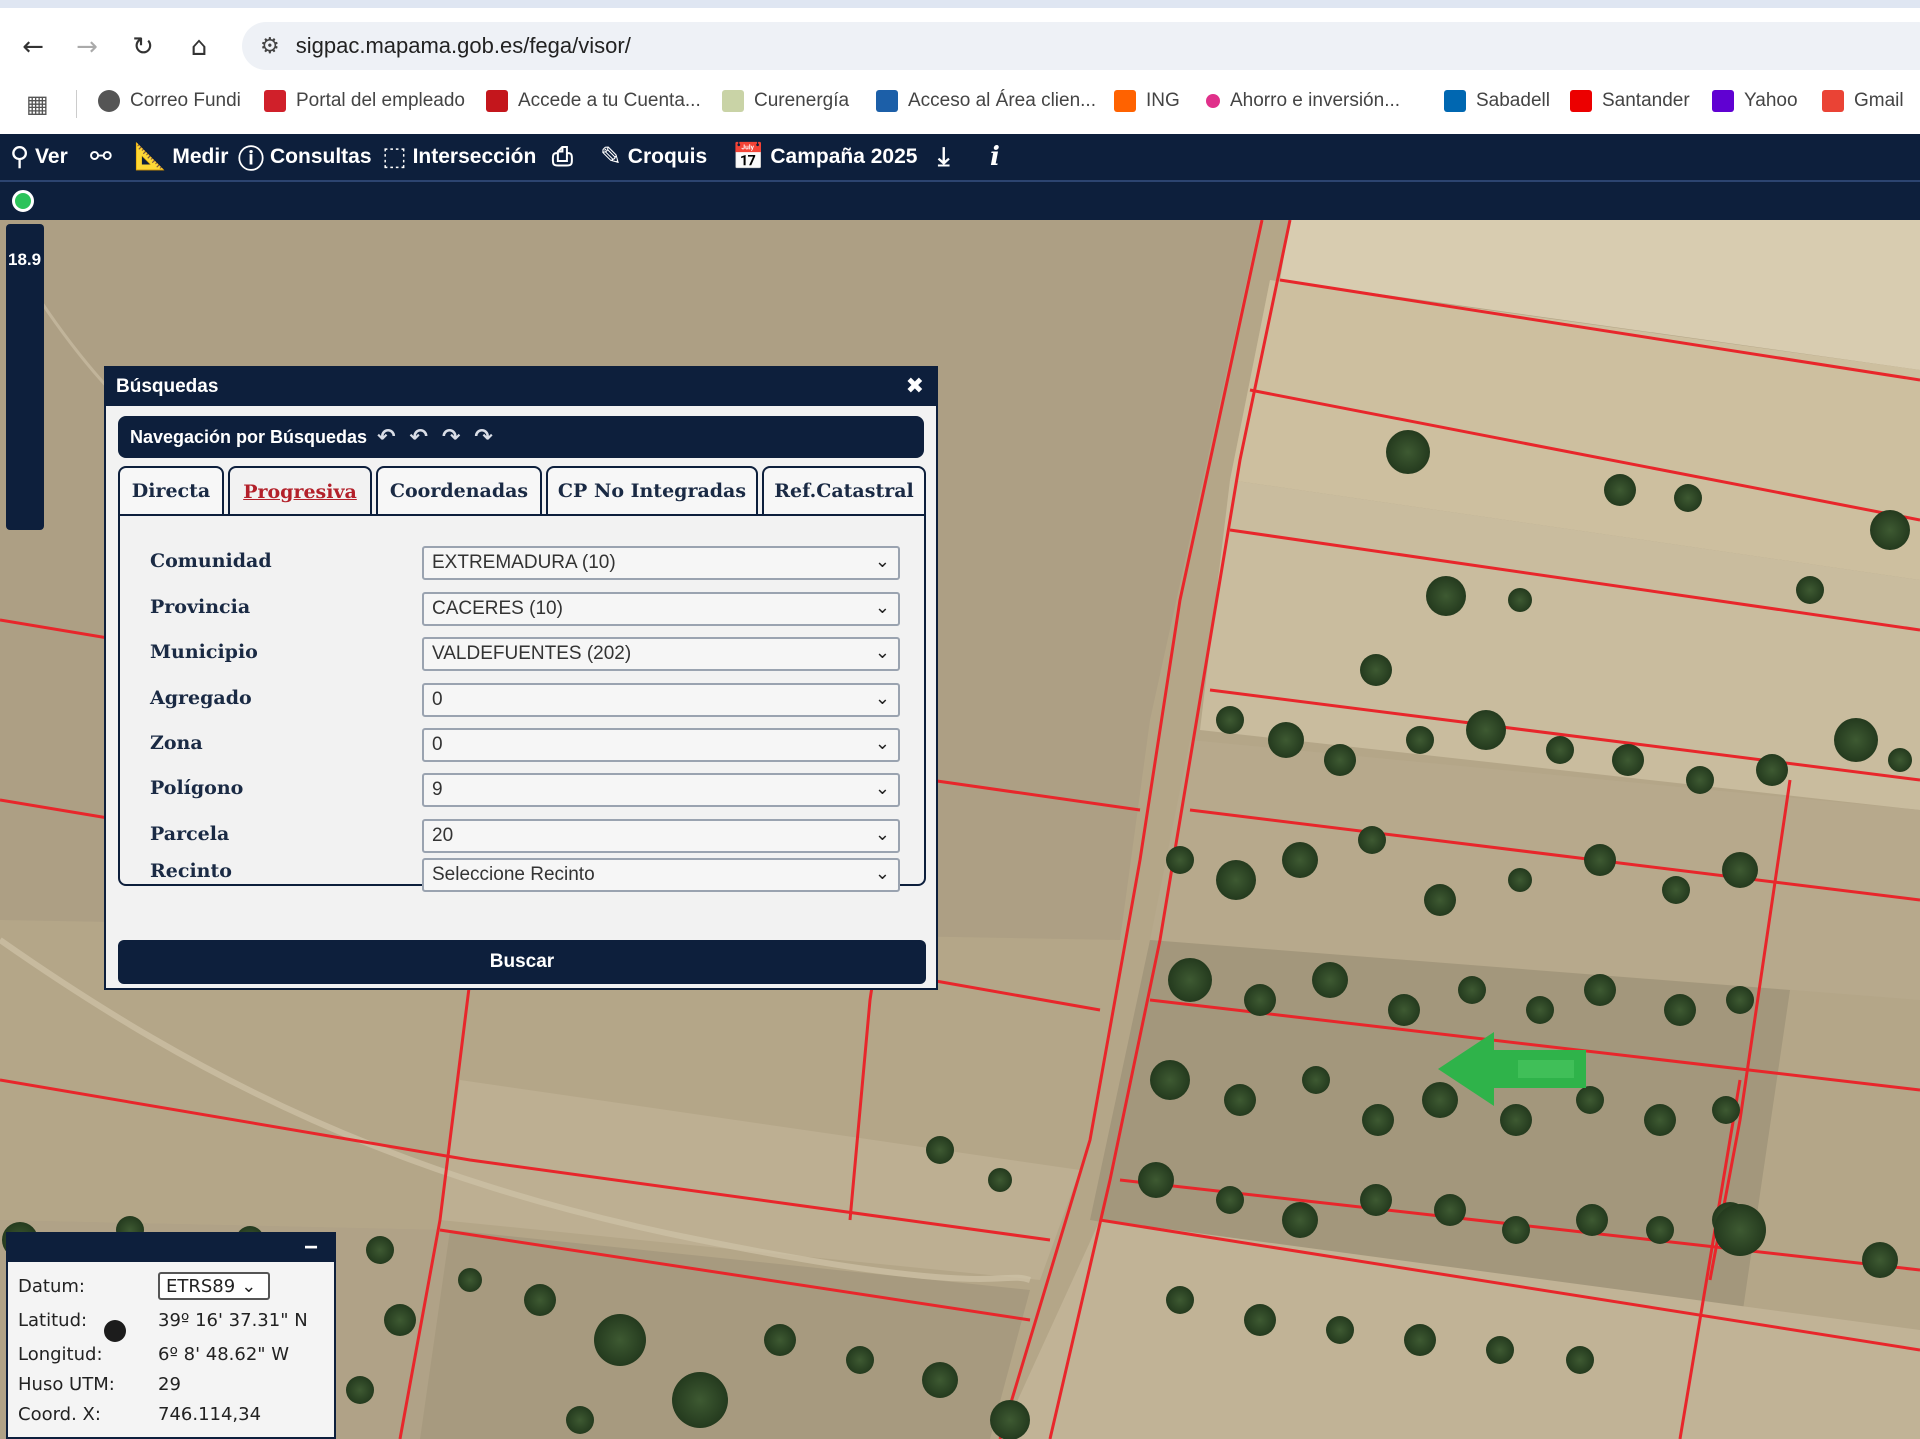  Describe the element at coordinates (300, 491) in the screenshot. I see `tab-progresiva: Progresiva` at that location.